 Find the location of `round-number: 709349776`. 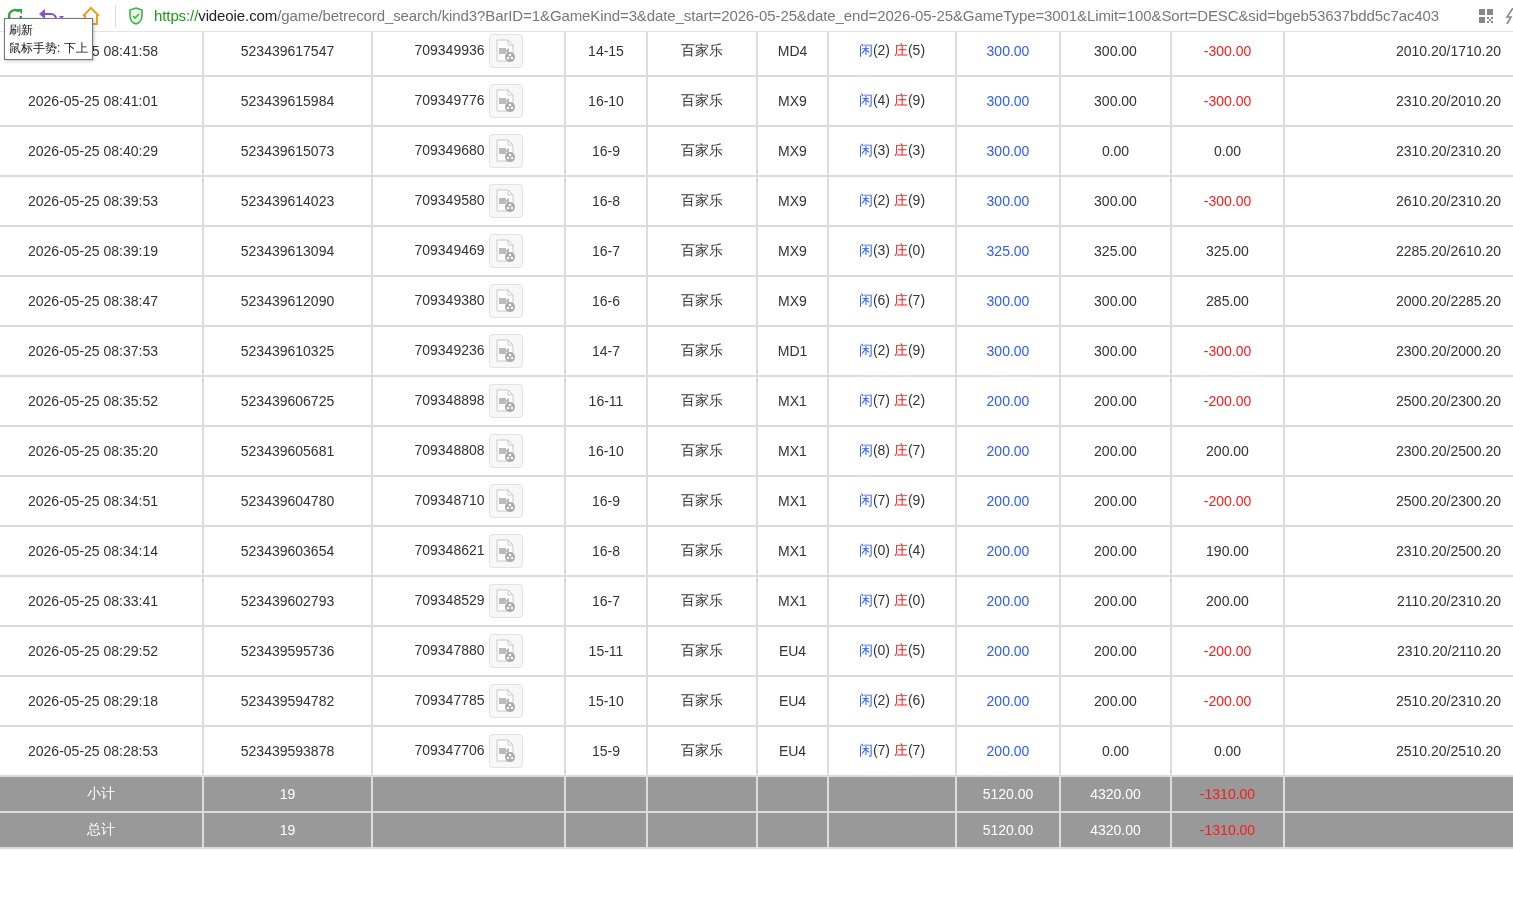

round-number: 709349776 is located at coordinates (449, 99).